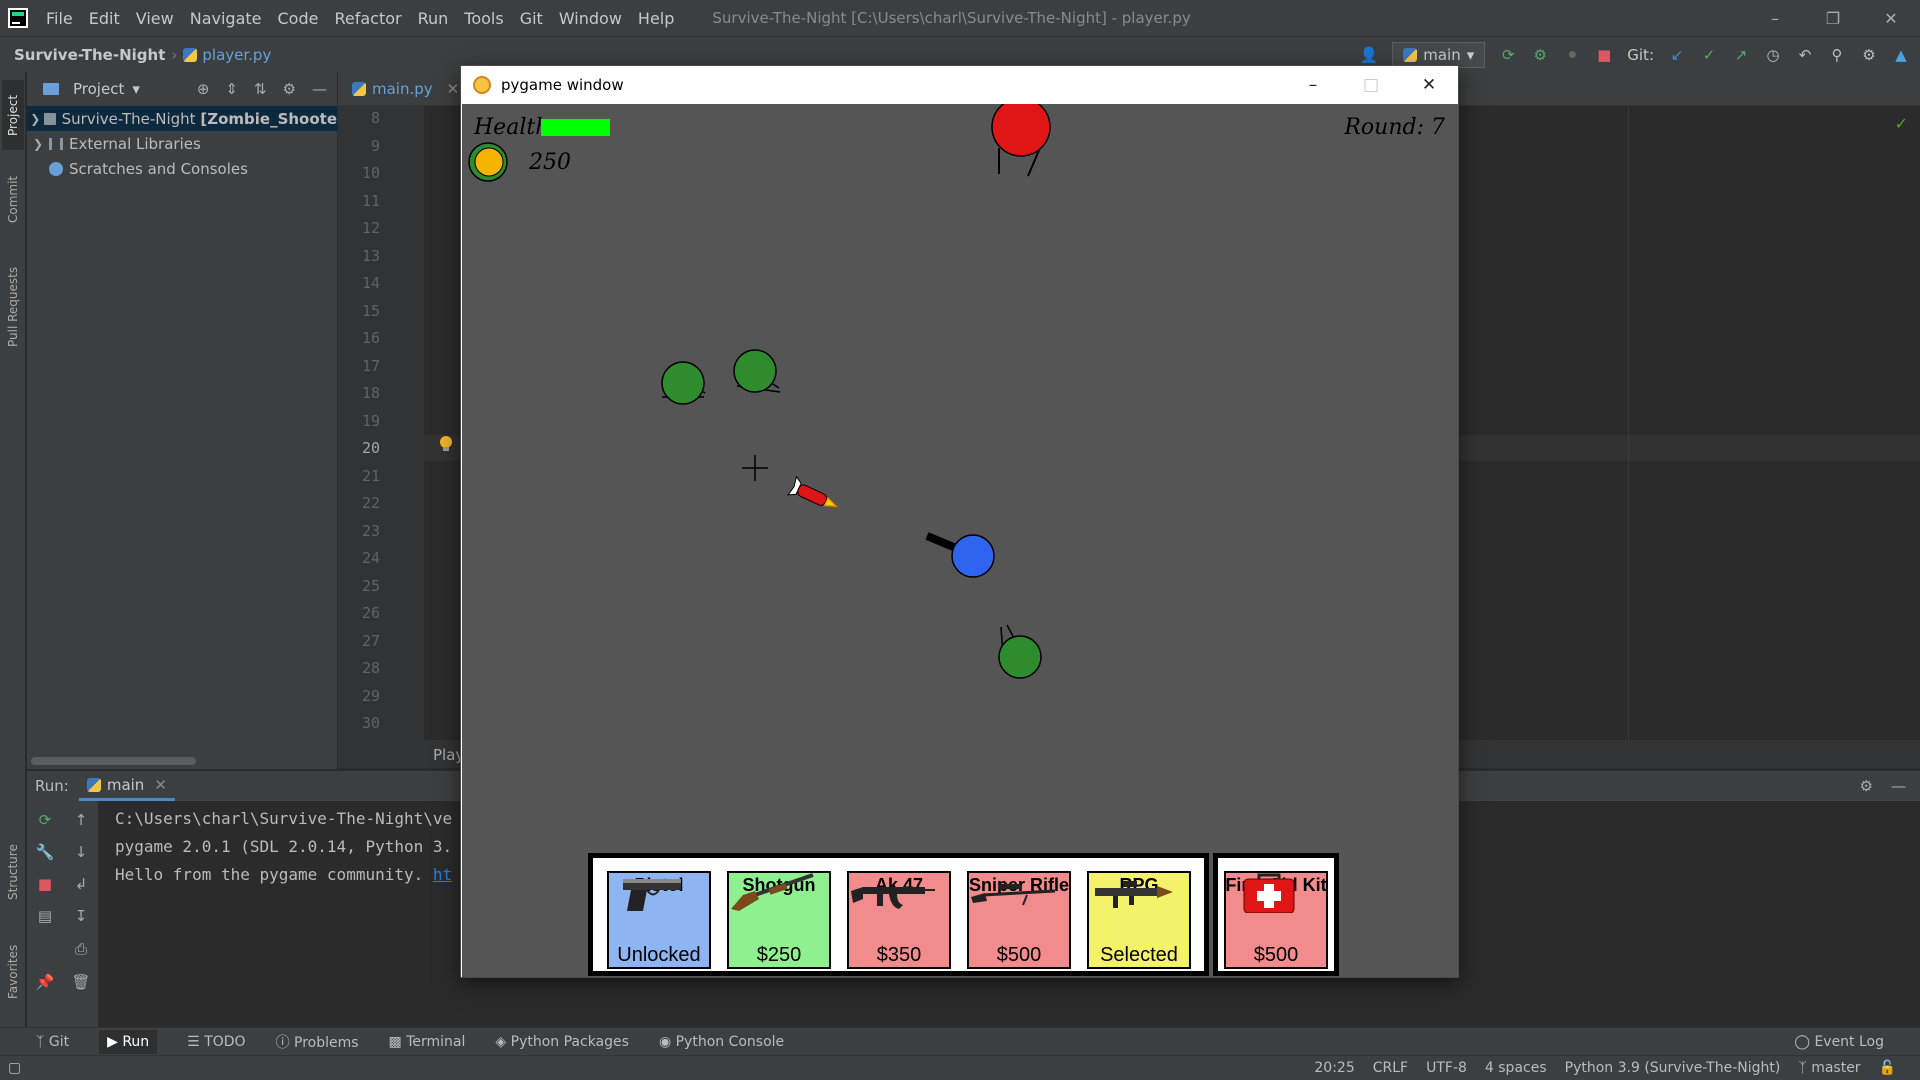 The height and width of the screenshot is (1080, 1920). Describe the element at coordinates (104, 18) in the screenshot. I see `menu-edit: Edit` at that location.